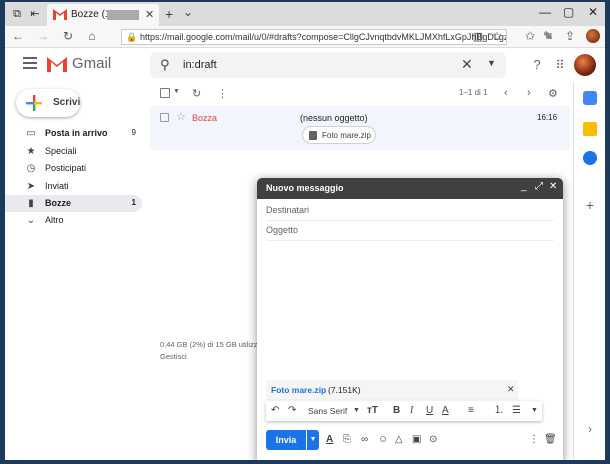 The image size is (610, 464). I want to click on sidebar-item-drafts: ▮ Bozze 1, so click(73, 203).